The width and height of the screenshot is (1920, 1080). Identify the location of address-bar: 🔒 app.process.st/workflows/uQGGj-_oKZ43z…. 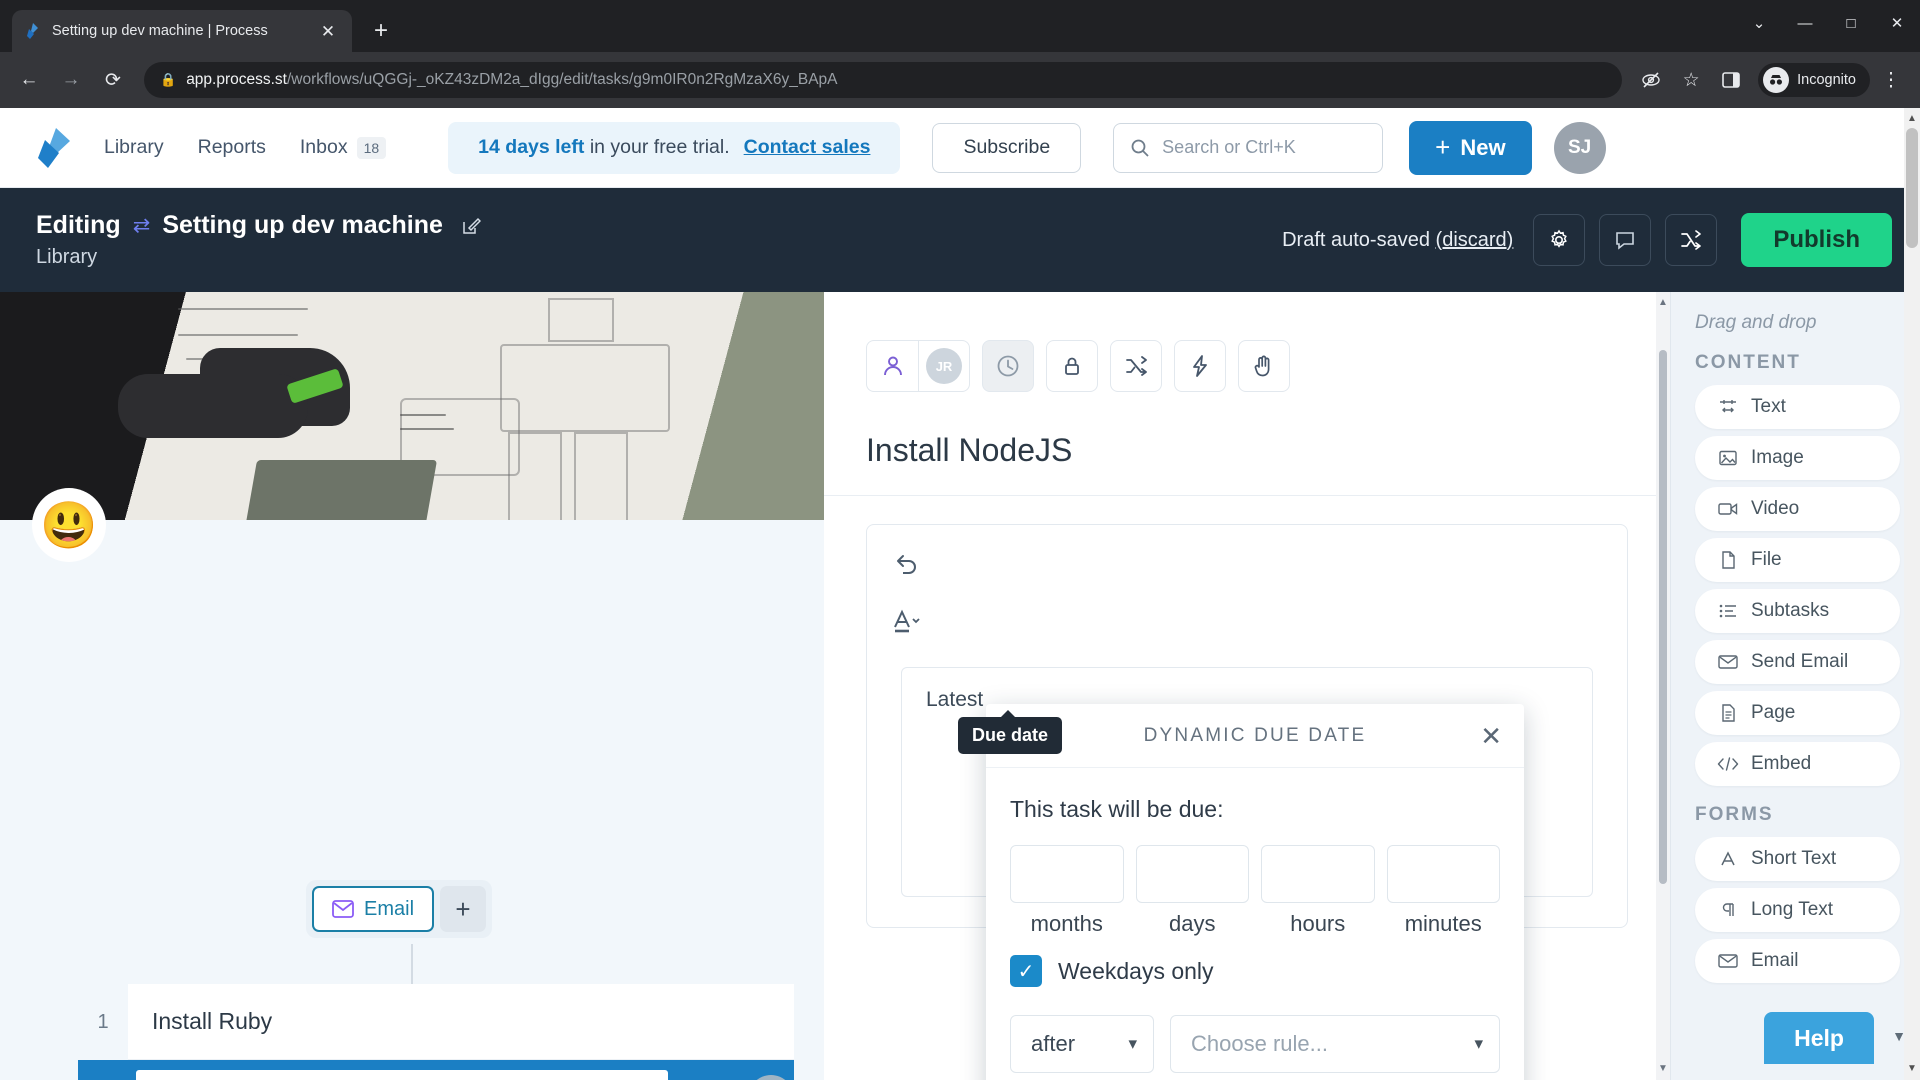
(883, 80).